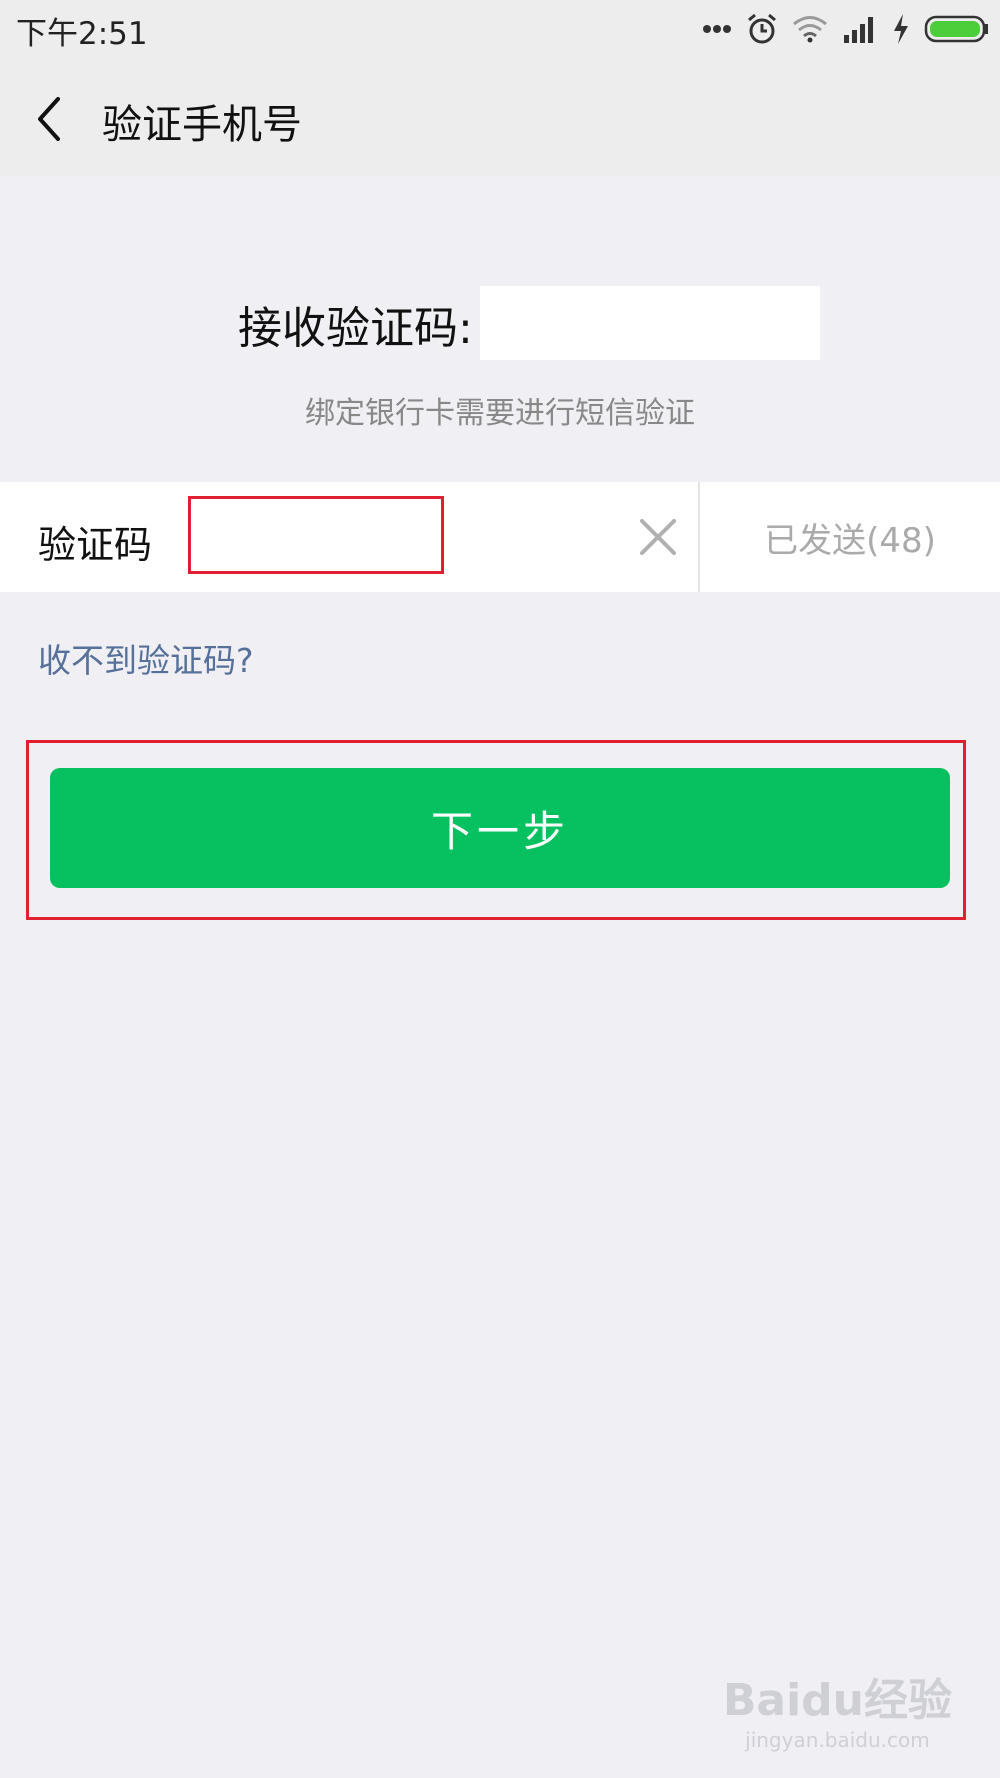 Image resolution: width=1000 pixels, height=1778 pixels. Describe the element at coordinates (82, 34) in the screenshot. I see `status-time: 下午2:51` at that location.